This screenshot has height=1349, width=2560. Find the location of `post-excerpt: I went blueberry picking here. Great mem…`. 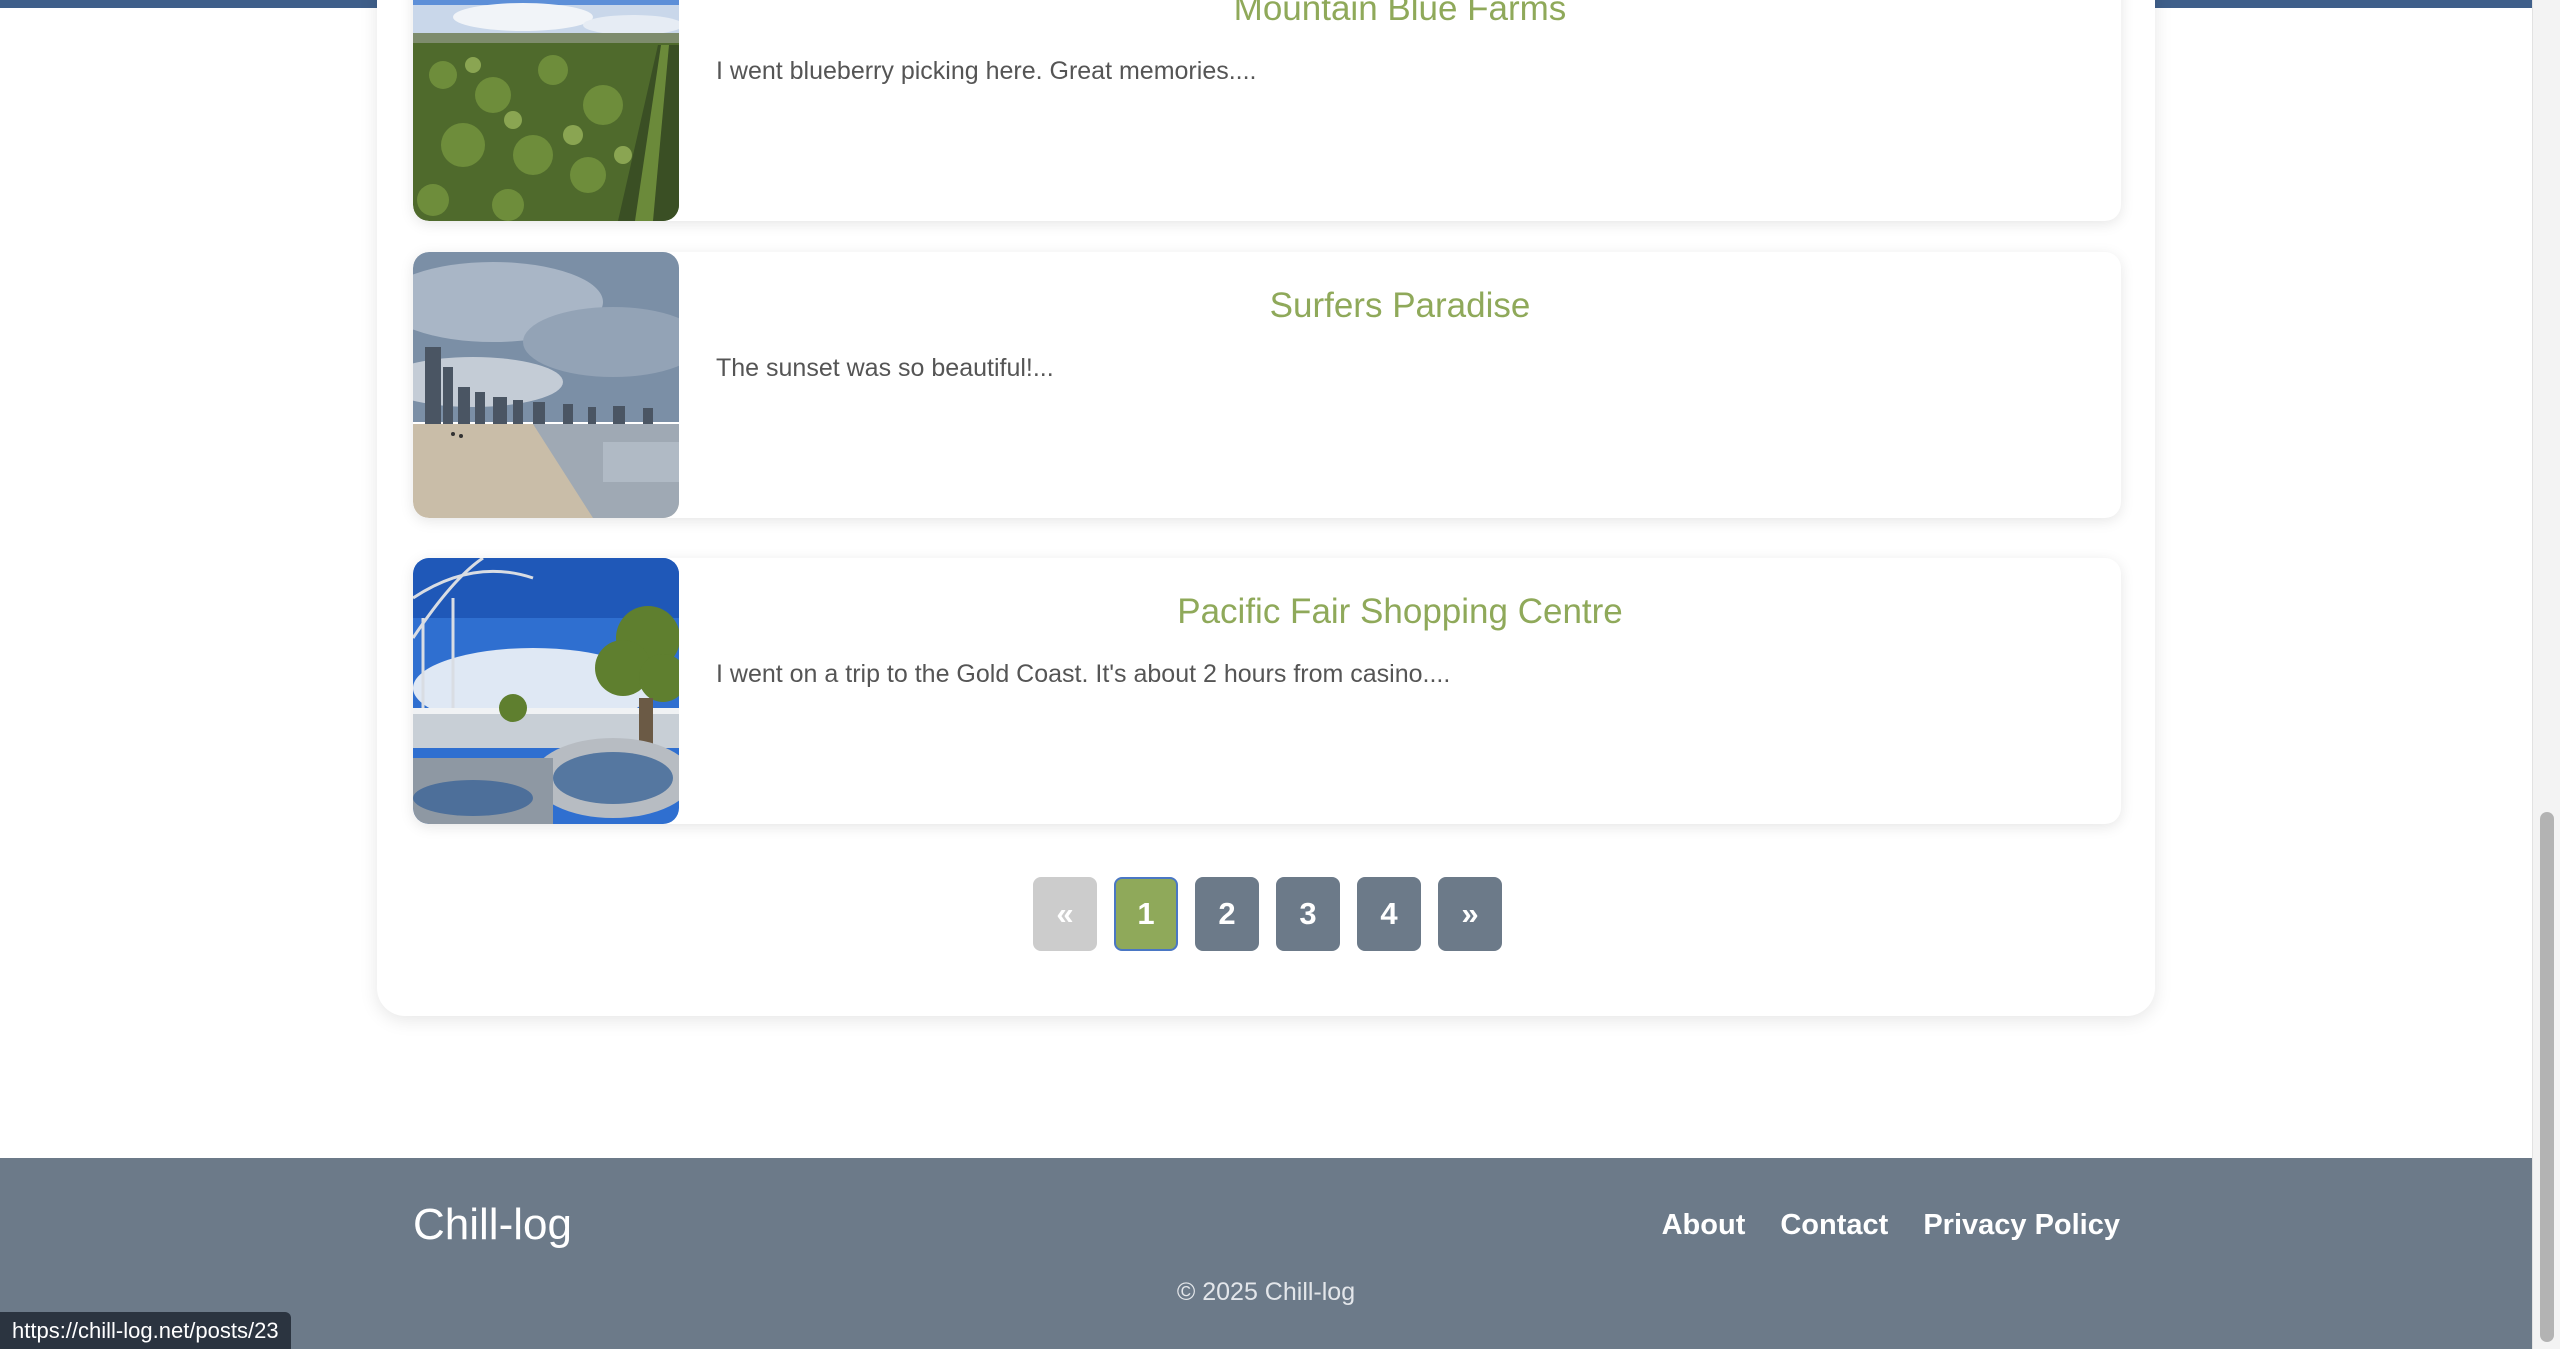

post-excerpt: I went blueberry picking here. Great mem… is located at coordinates (986, 71).